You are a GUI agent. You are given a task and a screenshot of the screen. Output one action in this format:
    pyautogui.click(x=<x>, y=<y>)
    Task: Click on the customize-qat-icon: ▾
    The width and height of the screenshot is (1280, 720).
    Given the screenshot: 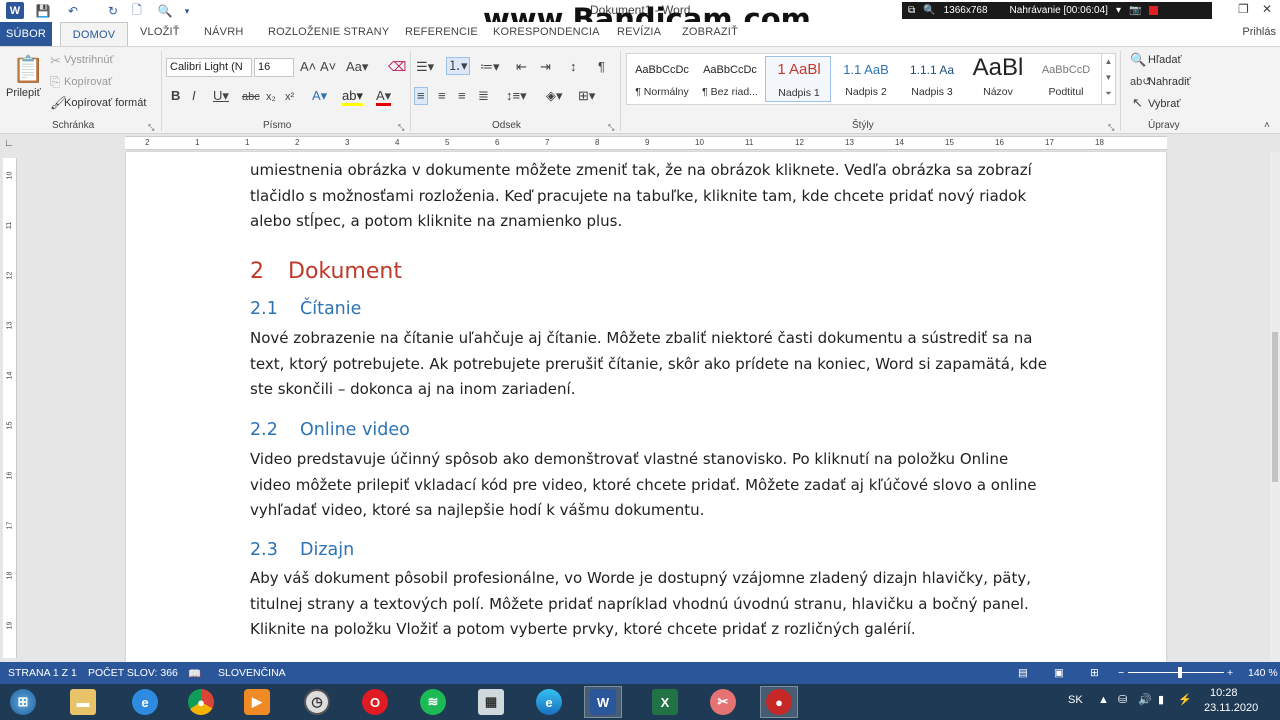 What is the action you would take?
    pyautogui.click(x=187, y=11)
    